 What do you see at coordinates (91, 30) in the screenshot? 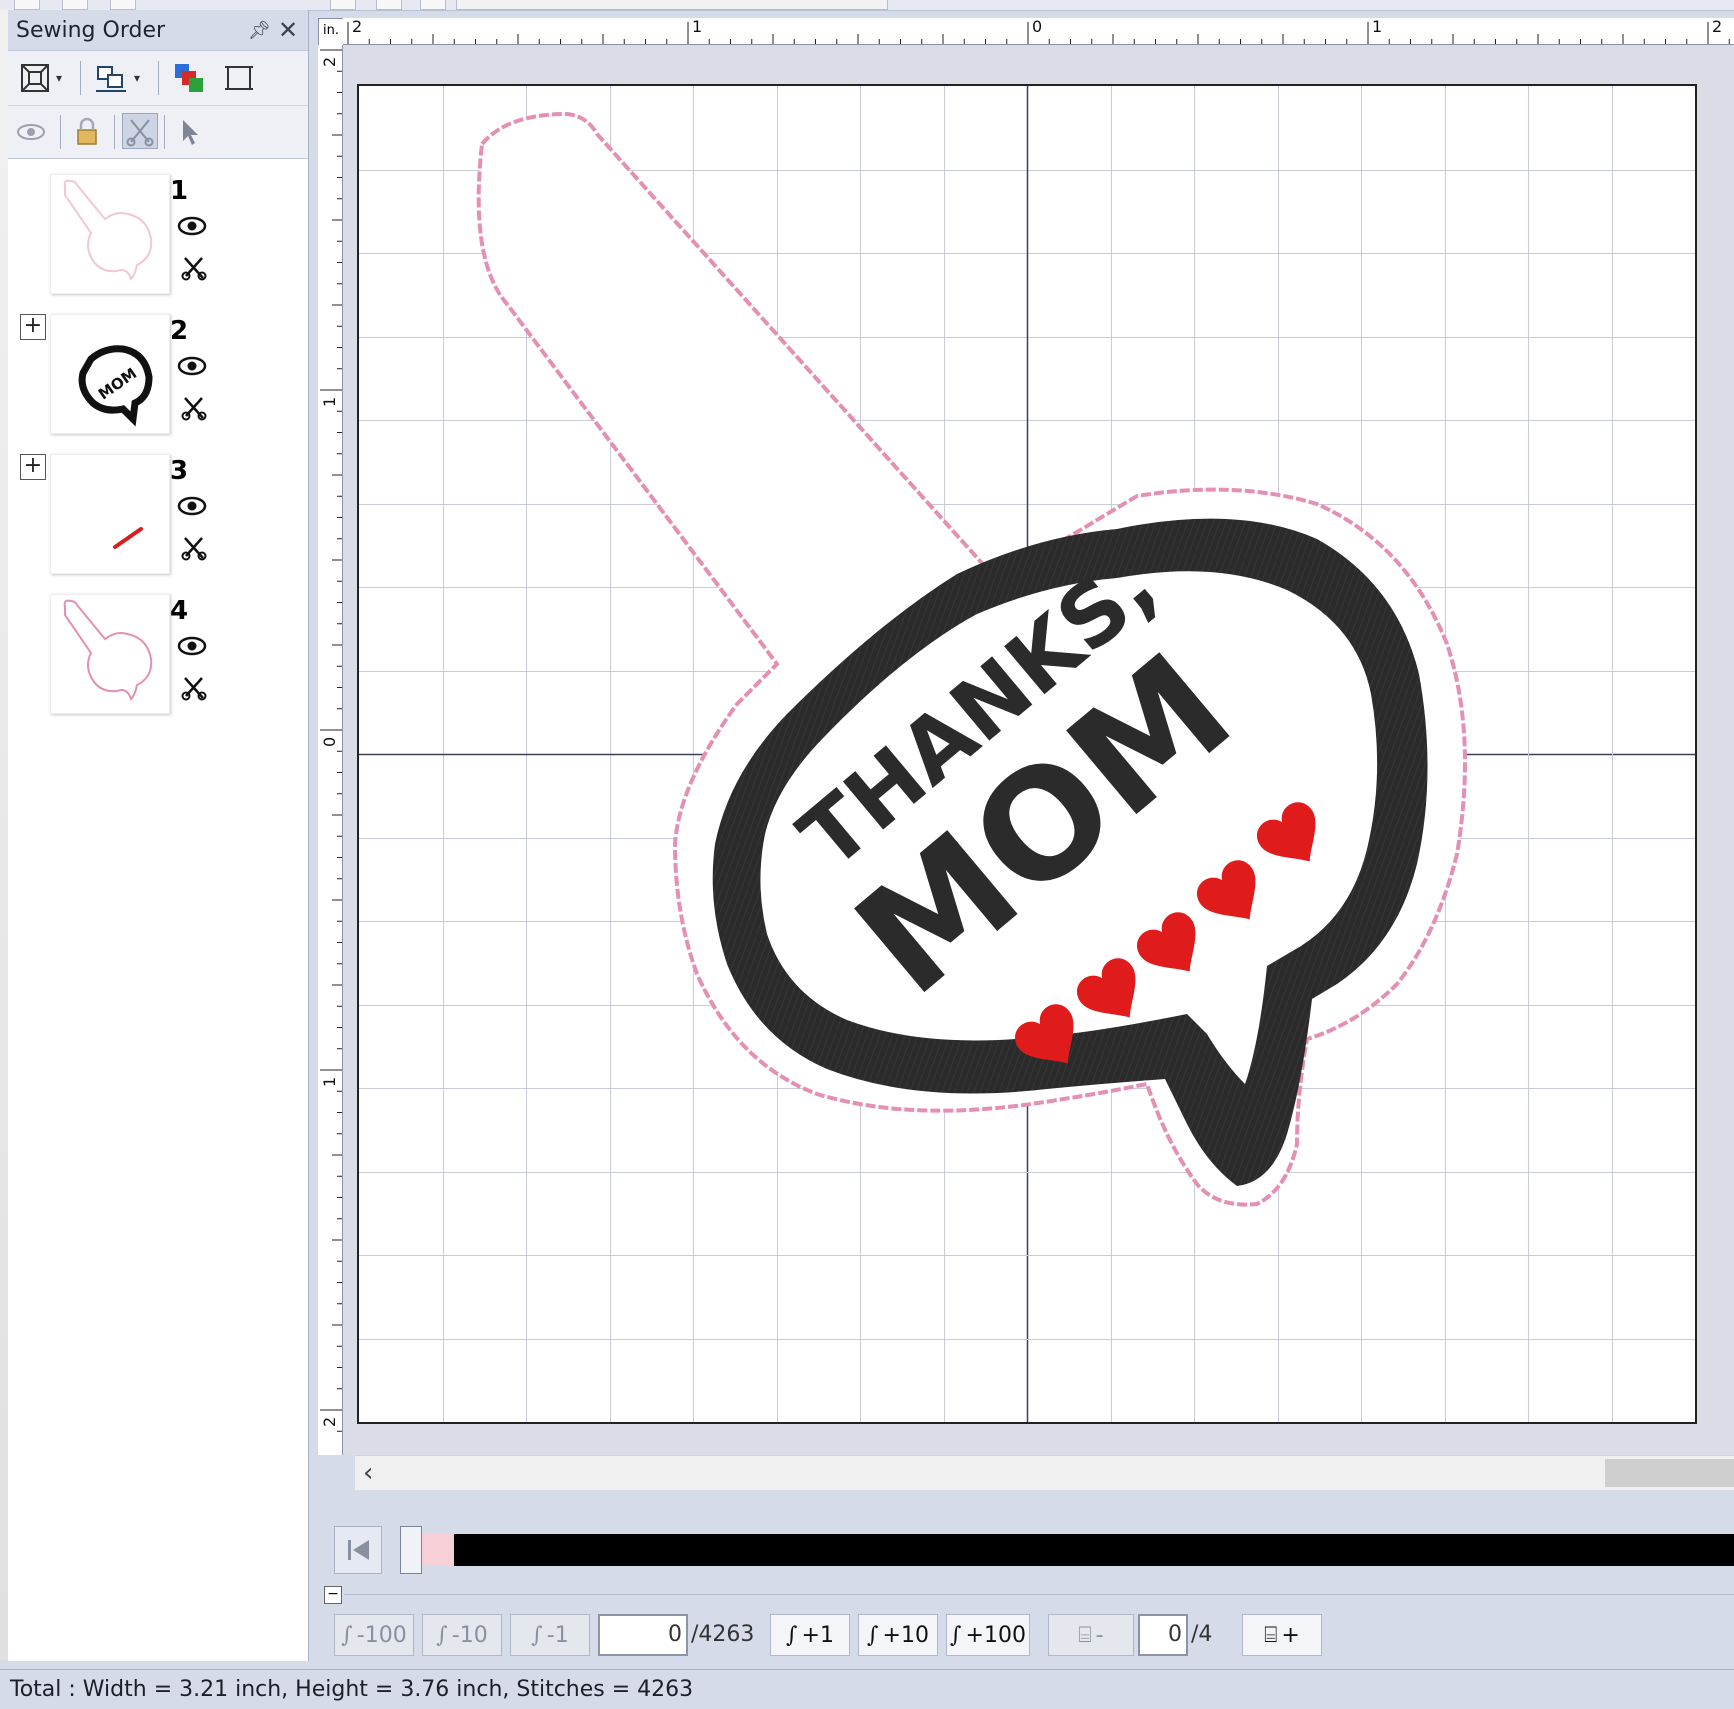
I see `panel-title: Sewing Order` at bounding box center [91, 30].